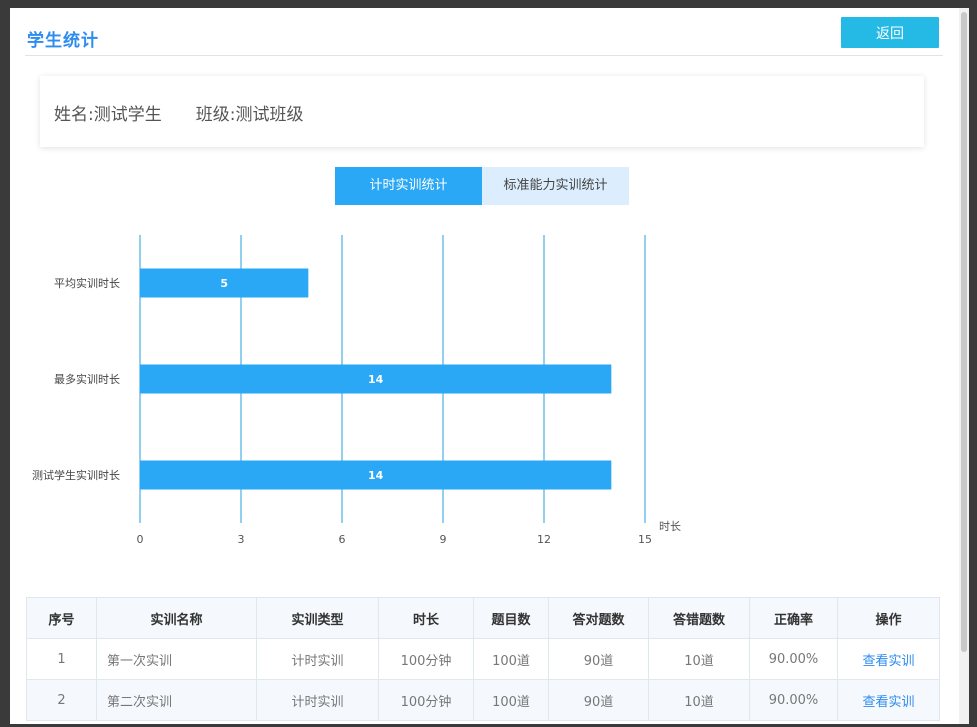  I want to click on name-label: 姓名:, so click(74, 115).